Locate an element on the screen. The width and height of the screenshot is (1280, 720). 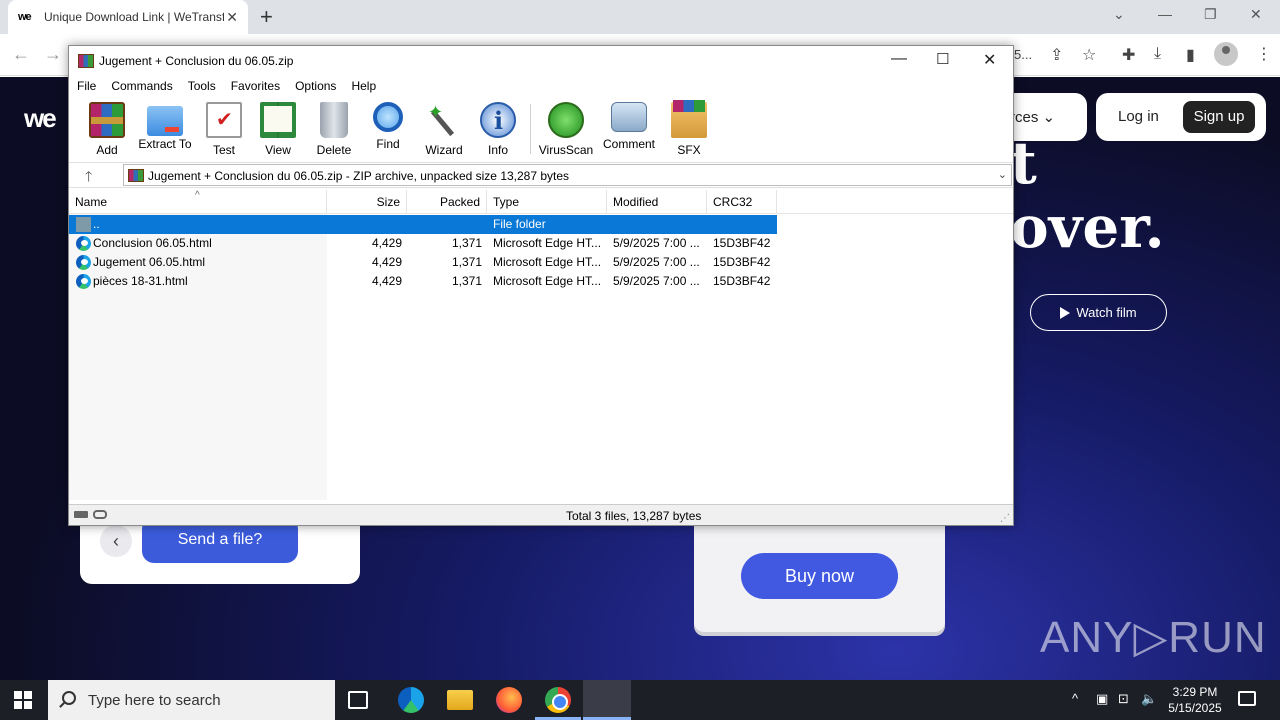
tool-label: Test is located at coordinates (223, 150).